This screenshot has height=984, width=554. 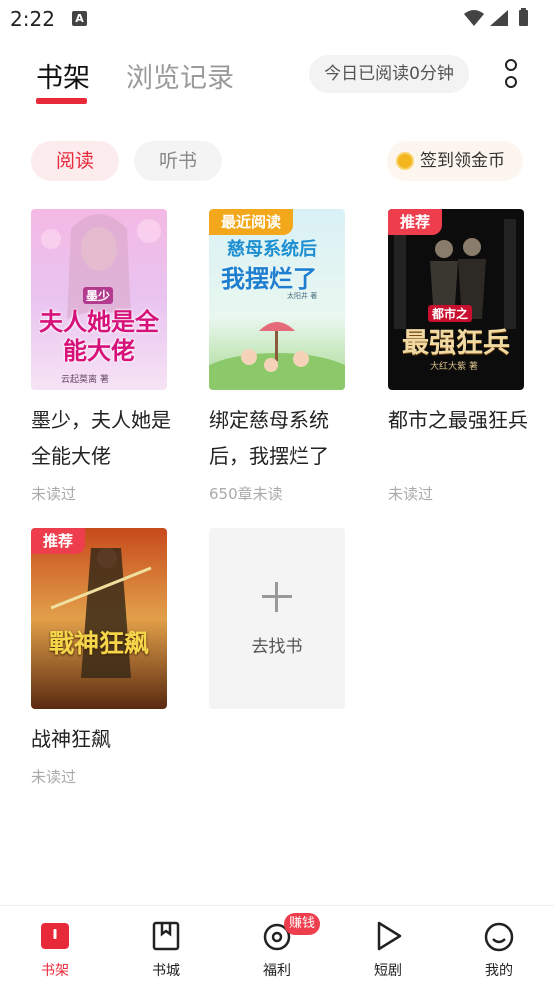 What do you see at coordinates (277, 18) in the screenshot?
I see `status-bar: 2:22 A` at bounding box center [277, 18].